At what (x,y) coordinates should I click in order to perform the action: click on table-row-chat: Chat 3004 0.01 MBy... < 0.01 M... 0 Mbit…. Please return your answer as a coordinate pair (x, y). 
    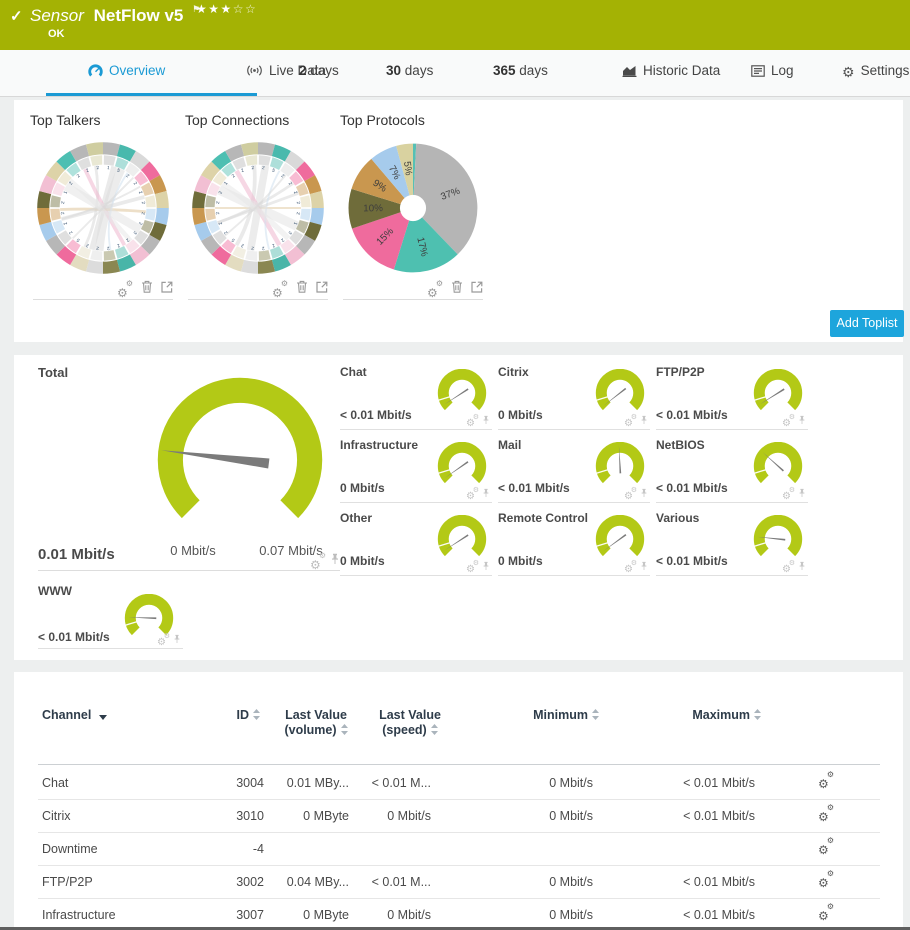
    Looking at the image, I should click on (458, 783).